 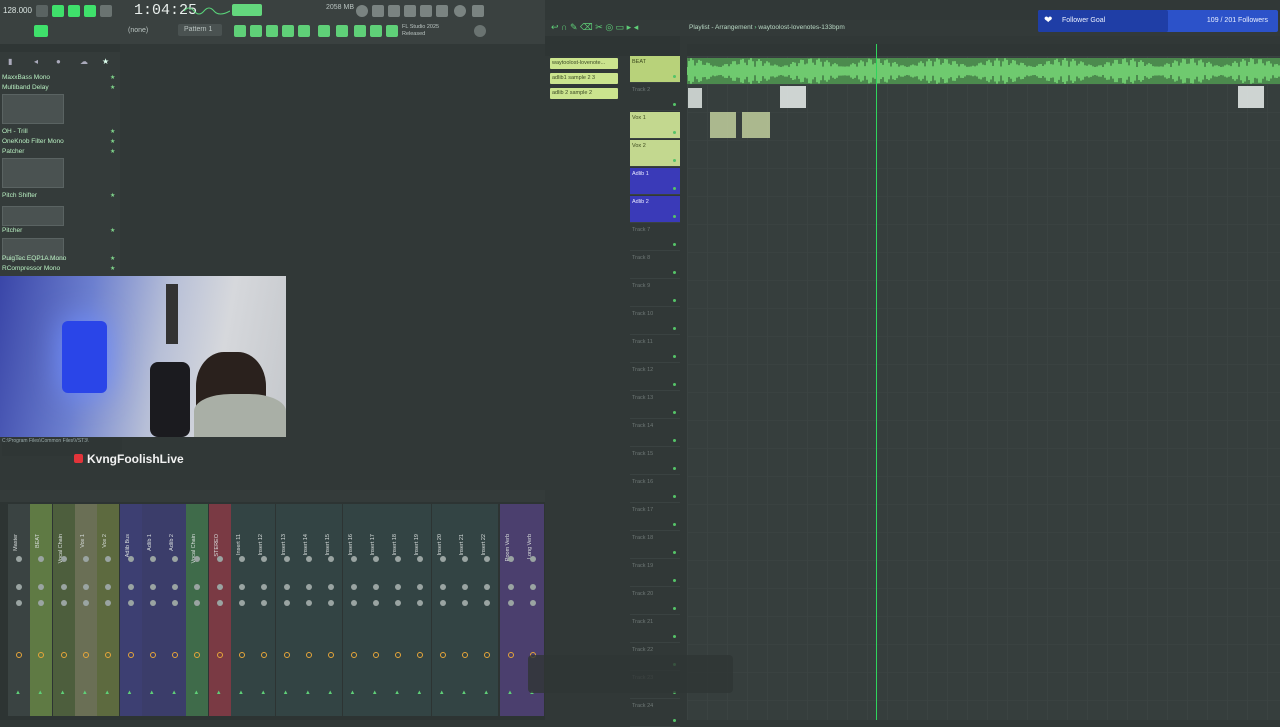 I want to click on play-icon, so click(x=42, y=11).